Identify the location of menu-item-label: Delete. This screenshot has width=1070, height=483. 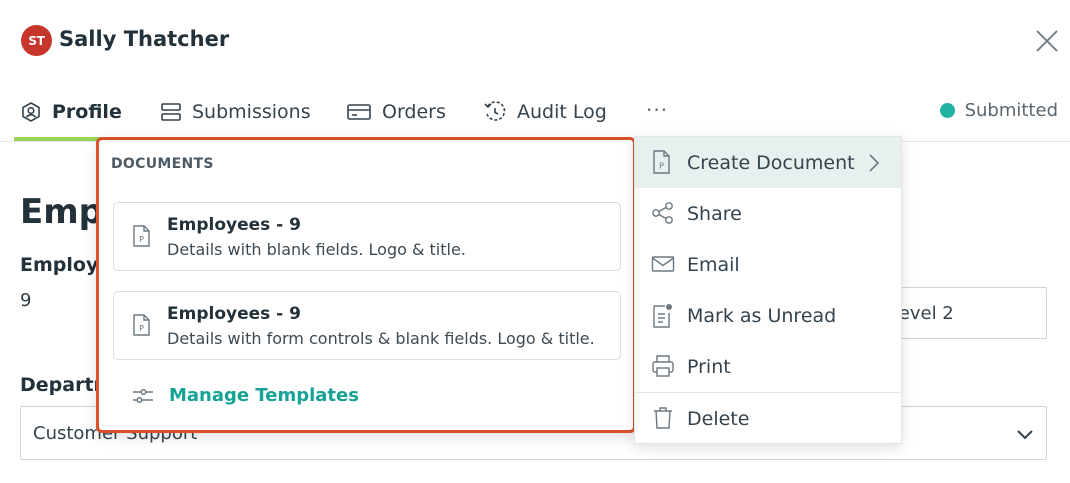
(718, 418).